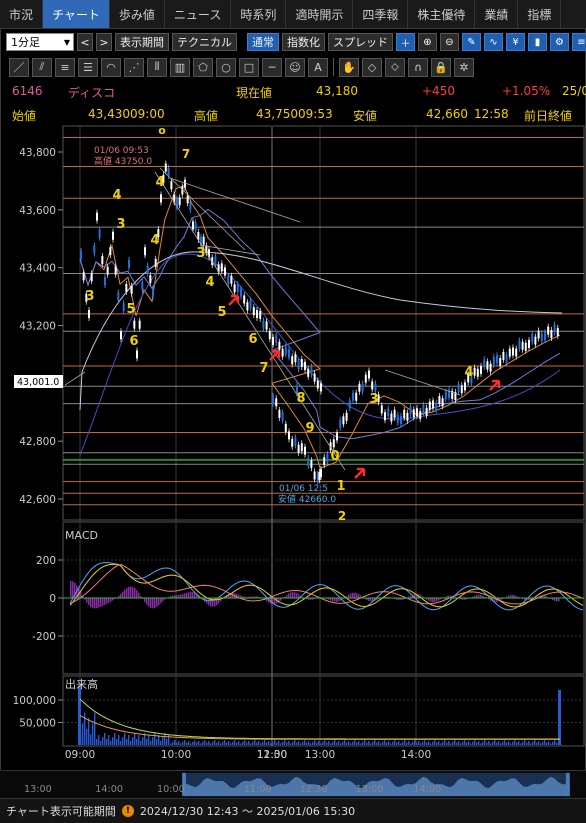 The width and height of the screenshot is (586, 823). Describe the element at coordinates (493, 42) in the screenshot. I see `wave-icon: ∿` at that location.